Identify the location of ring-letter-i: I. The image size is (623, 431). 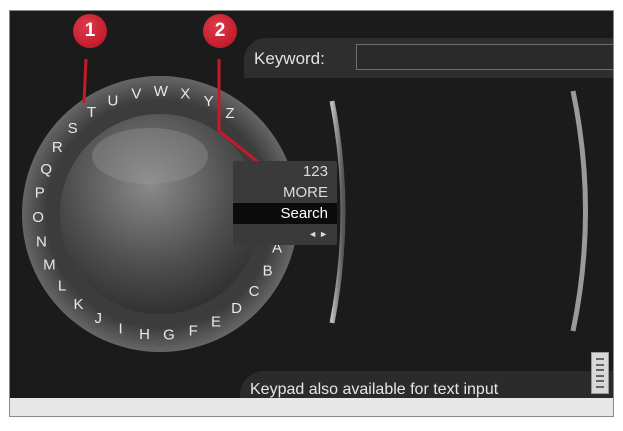
(121, 328).